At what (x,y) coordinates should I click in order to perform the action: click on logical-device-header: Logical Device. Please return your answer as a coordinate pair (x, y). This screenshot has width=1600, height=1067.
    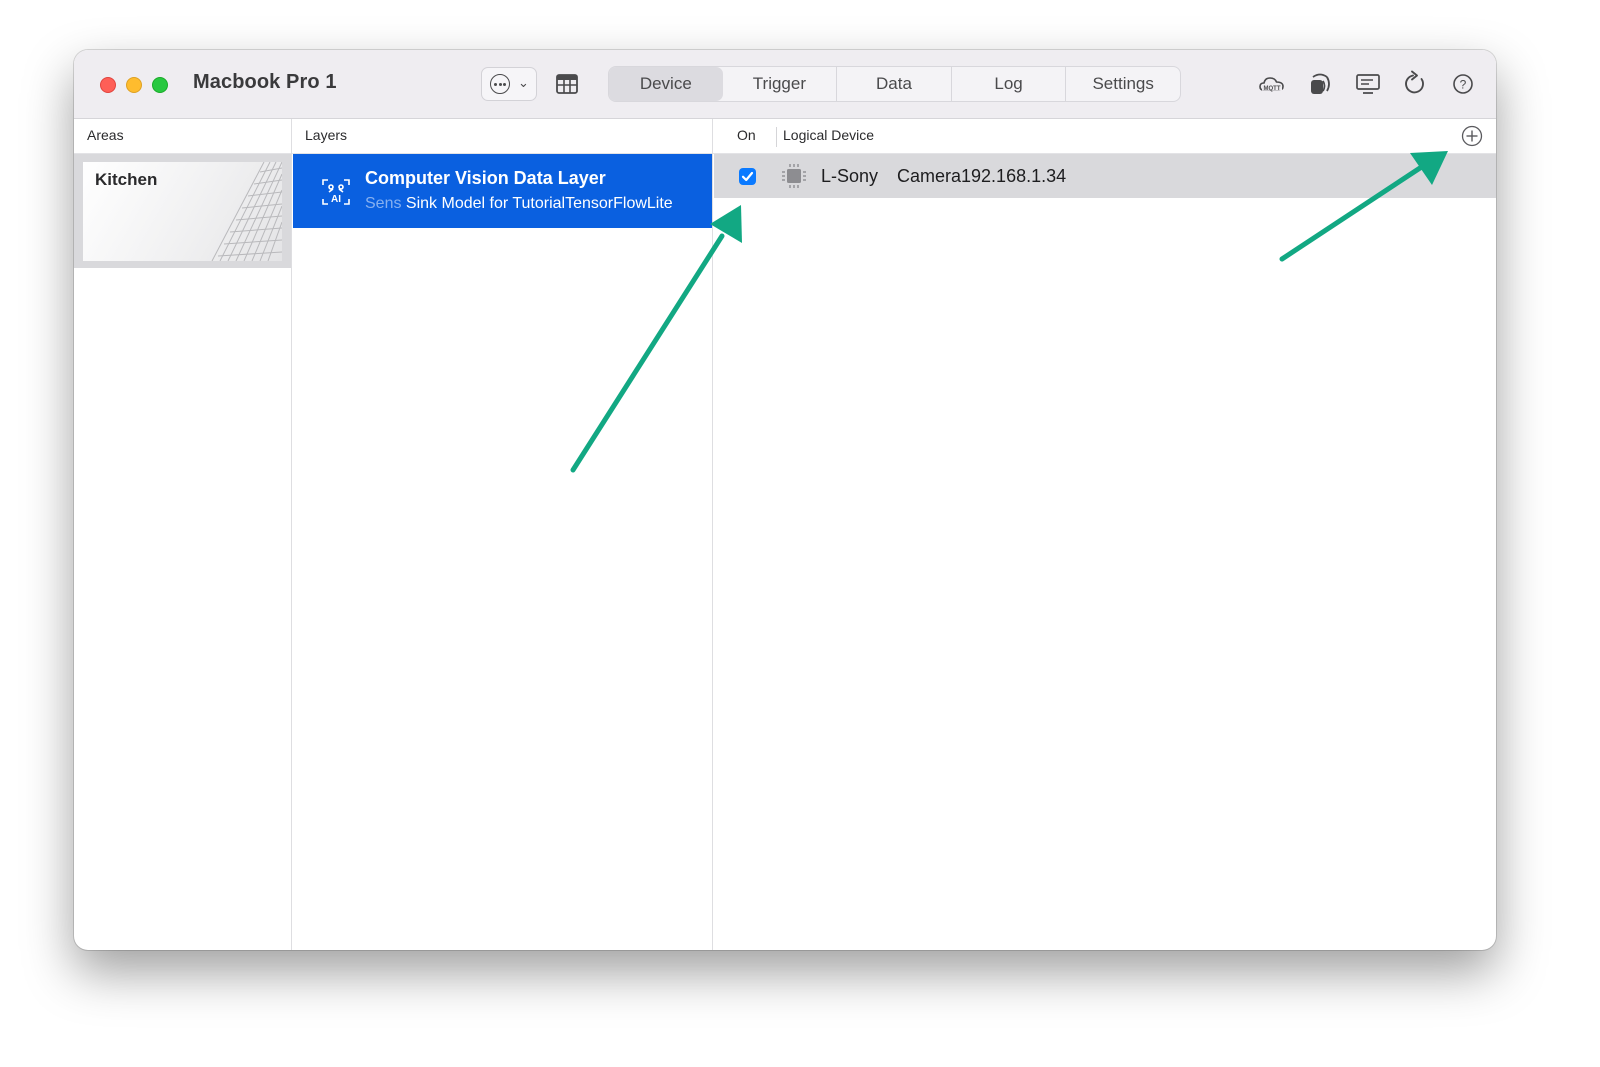
    Looking at the image, I should click on (828, 135).